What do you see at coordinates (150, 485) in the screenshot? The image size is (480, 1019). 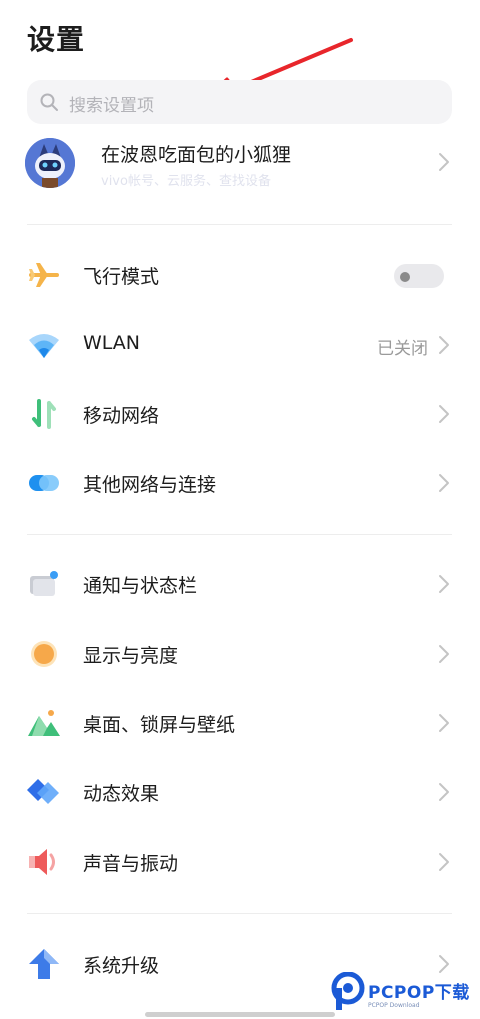 I see `settings-item-label: 其他网络与连接` at bounding box center [150, 485].